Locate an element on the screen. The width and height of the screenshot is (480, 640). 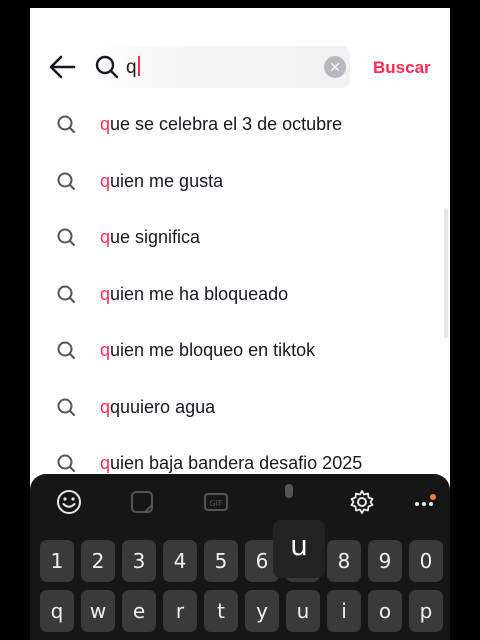
suggestion-item: que significa is located at coordinates (240, 239).